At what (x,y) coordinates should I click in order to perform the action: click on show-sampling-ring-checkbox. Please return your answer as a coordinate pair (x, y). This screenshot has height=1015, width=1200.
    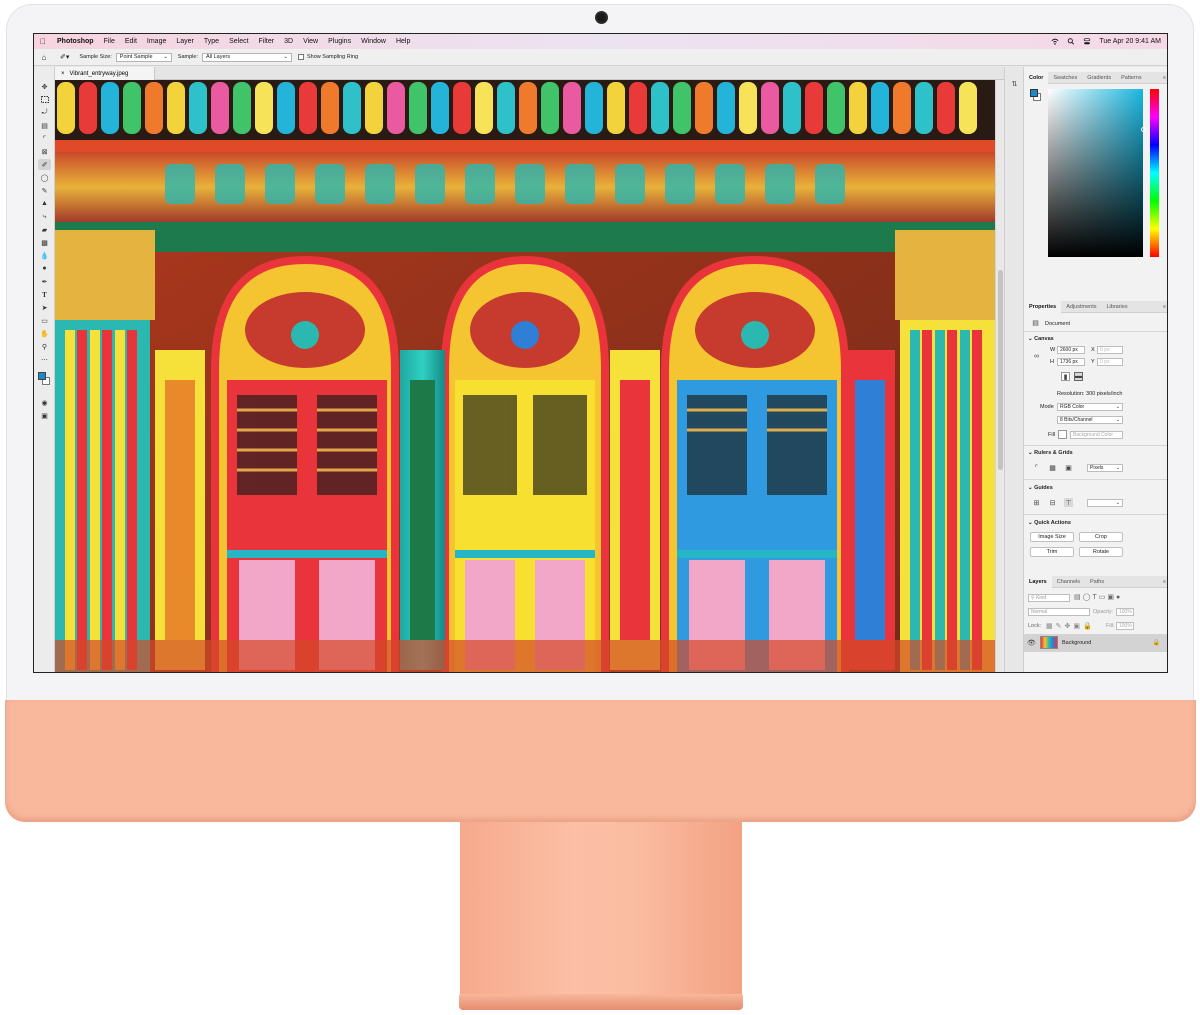
    Looking at the image, I should click on (300, 57).